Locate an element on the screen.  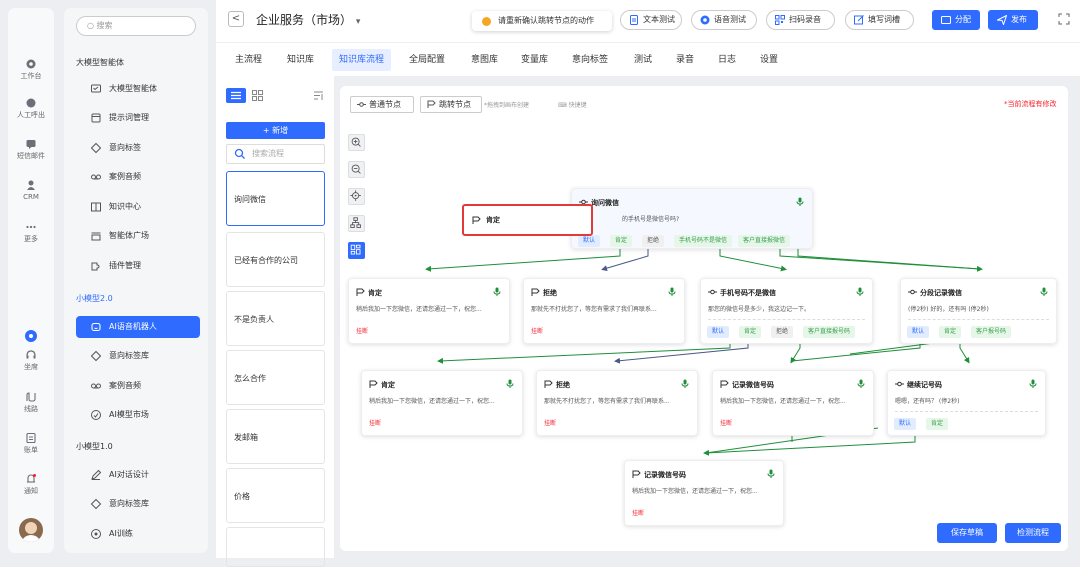
tab-global-config: 全局配置 is located at coordinates (427, 60).